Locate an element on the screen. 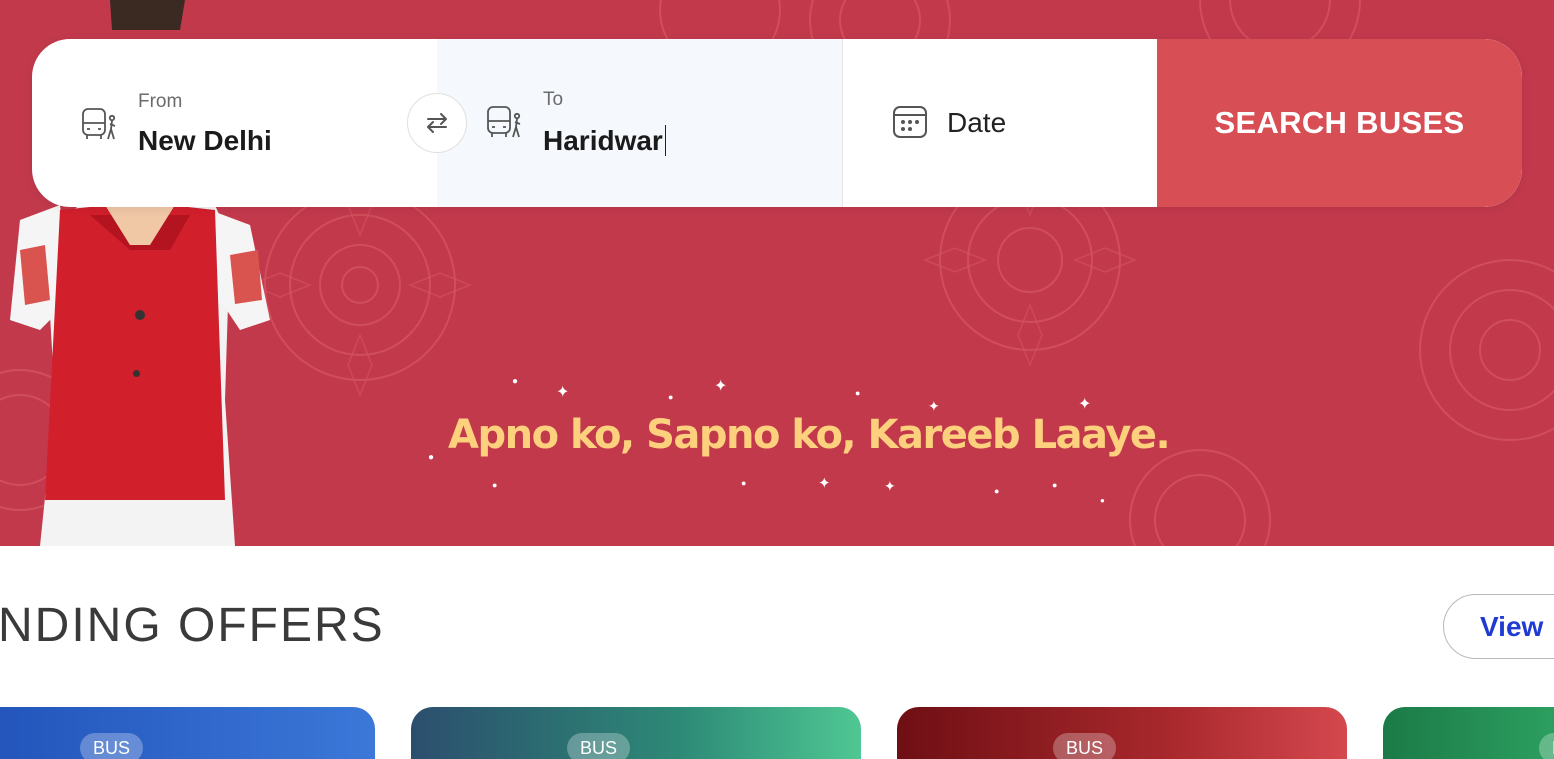 The height and width of the screenshot is (759, 1554). to-field: To Haridwar is located at coordinates (639, 123).